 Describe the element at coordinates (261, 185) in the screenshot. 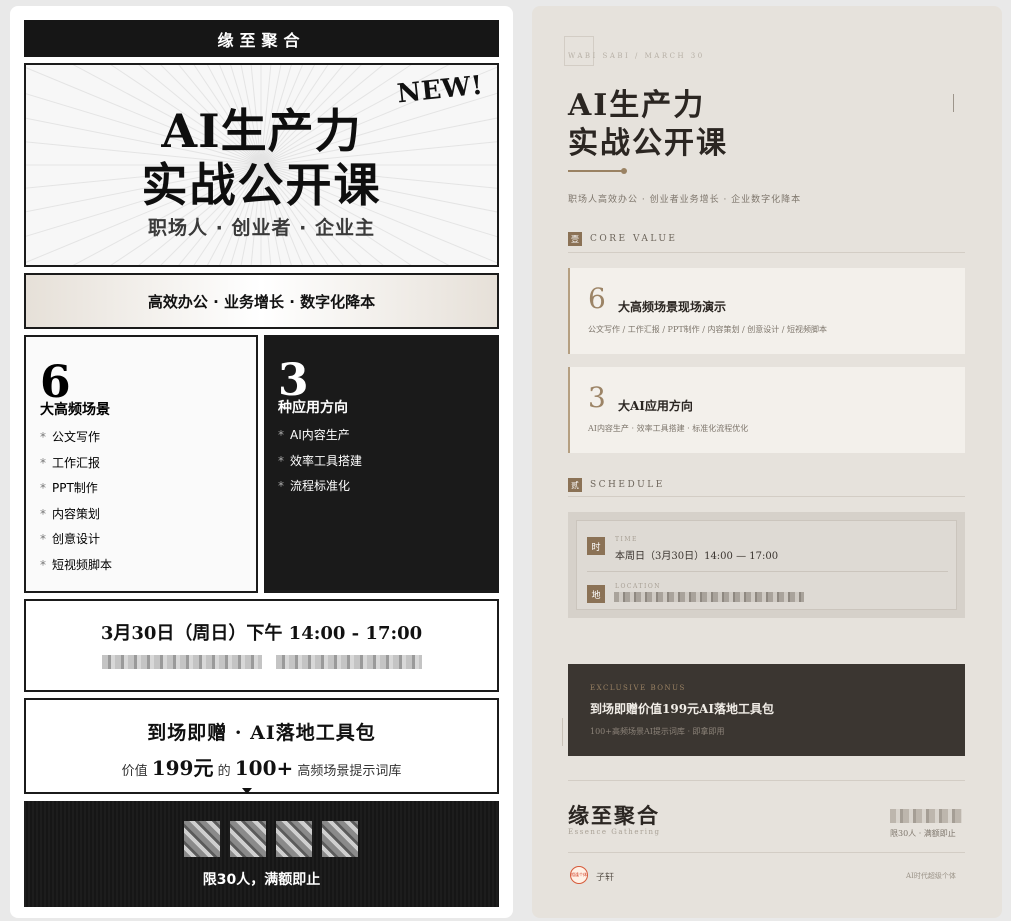

I see `hero-title-line2: 实战公开课` at that location.